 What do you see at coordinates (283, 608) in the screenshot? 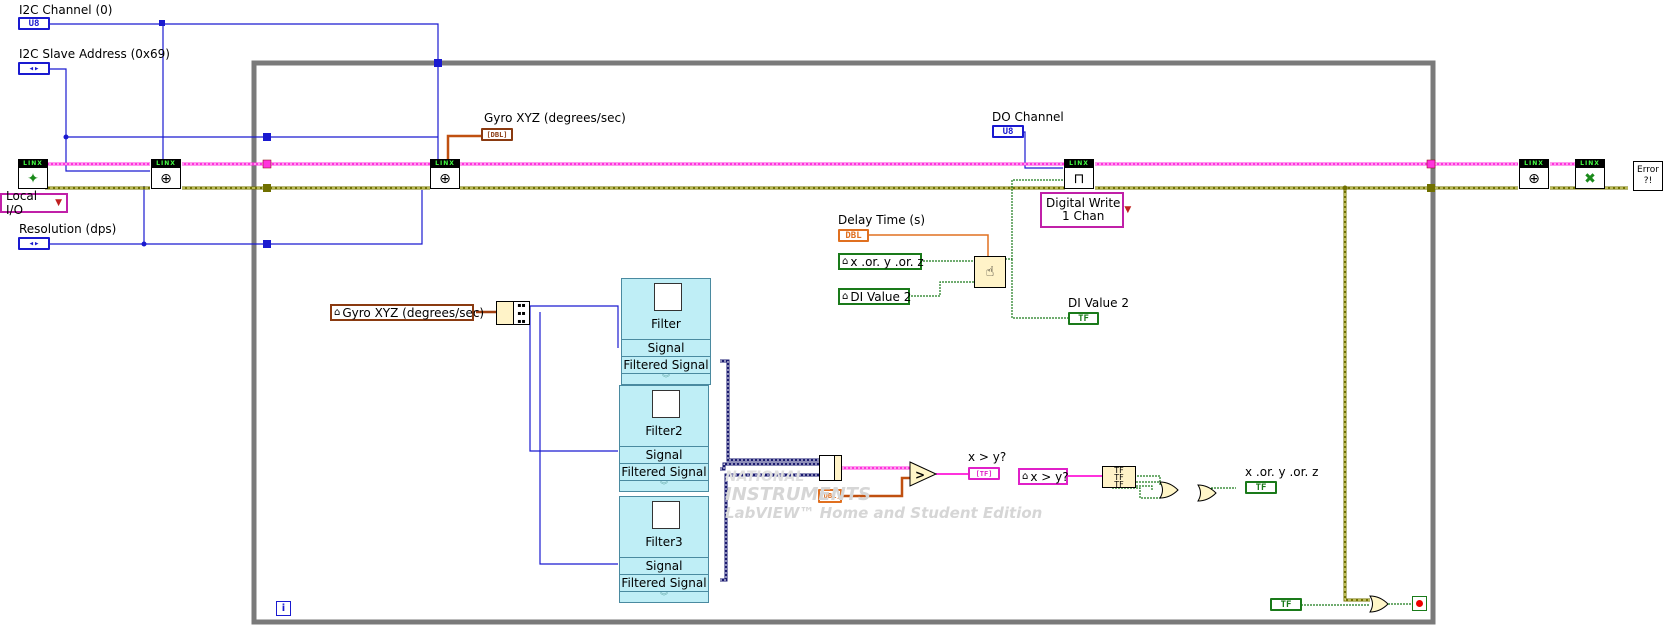
I see `loop-iteration-terminal: i` at bounding box center [283, 608].